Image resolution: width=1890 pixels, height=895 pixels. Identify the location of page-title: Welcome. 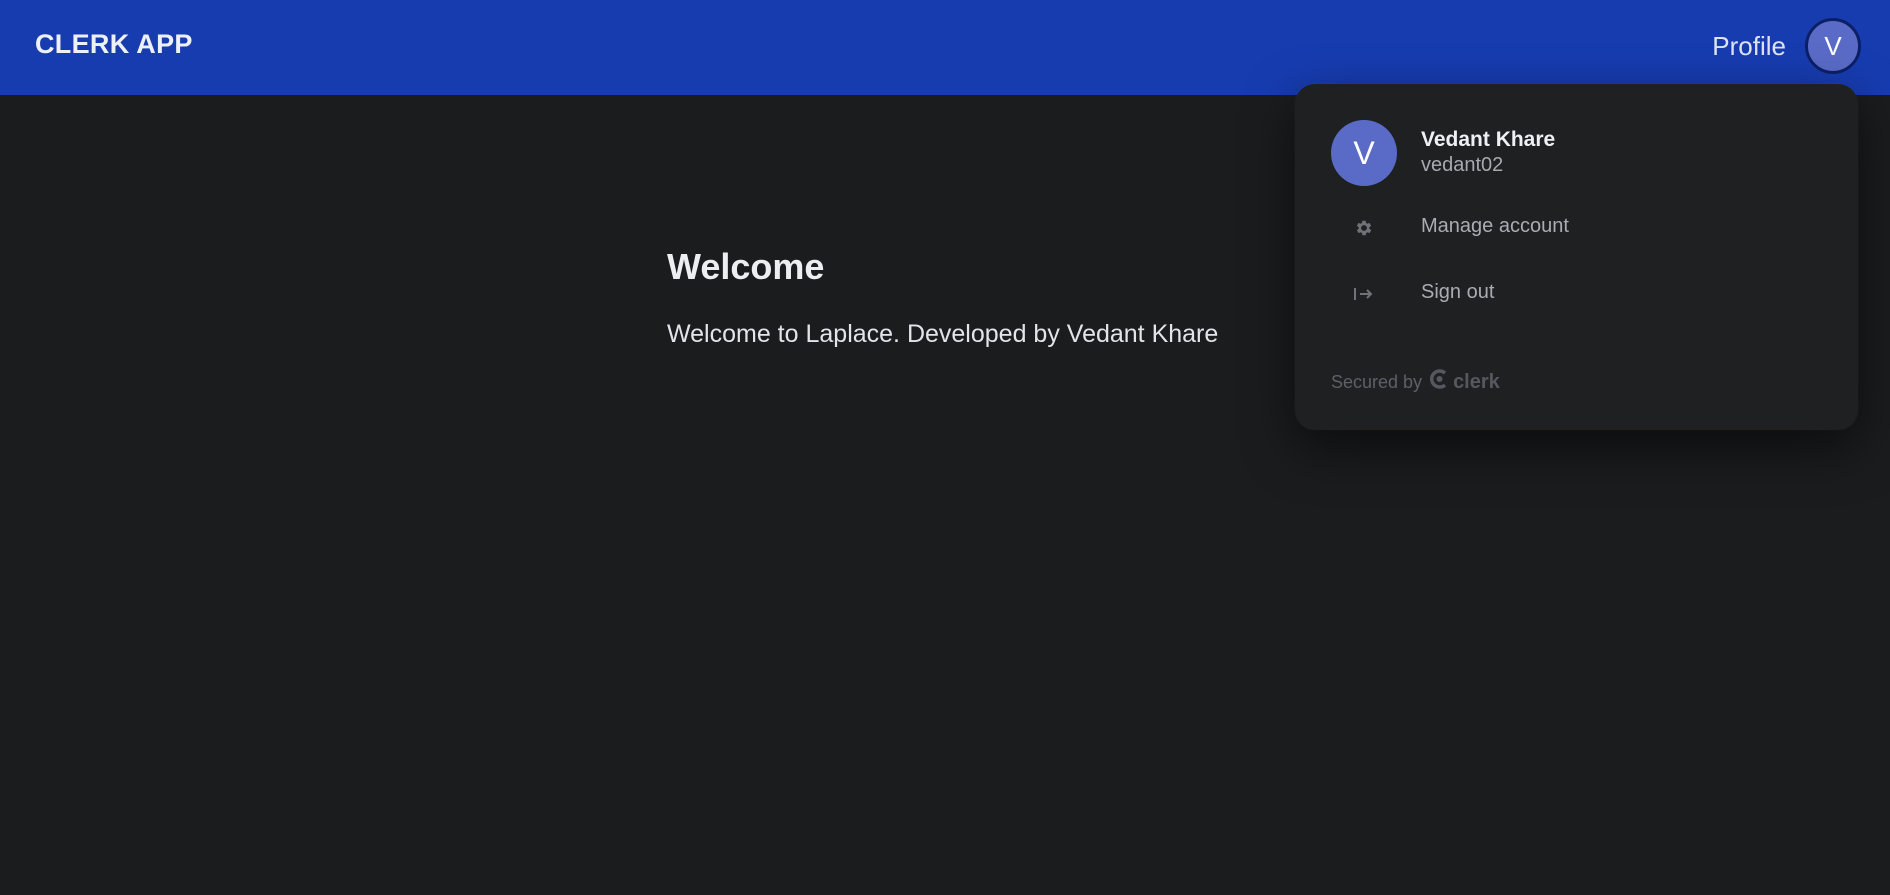
(746, 266).